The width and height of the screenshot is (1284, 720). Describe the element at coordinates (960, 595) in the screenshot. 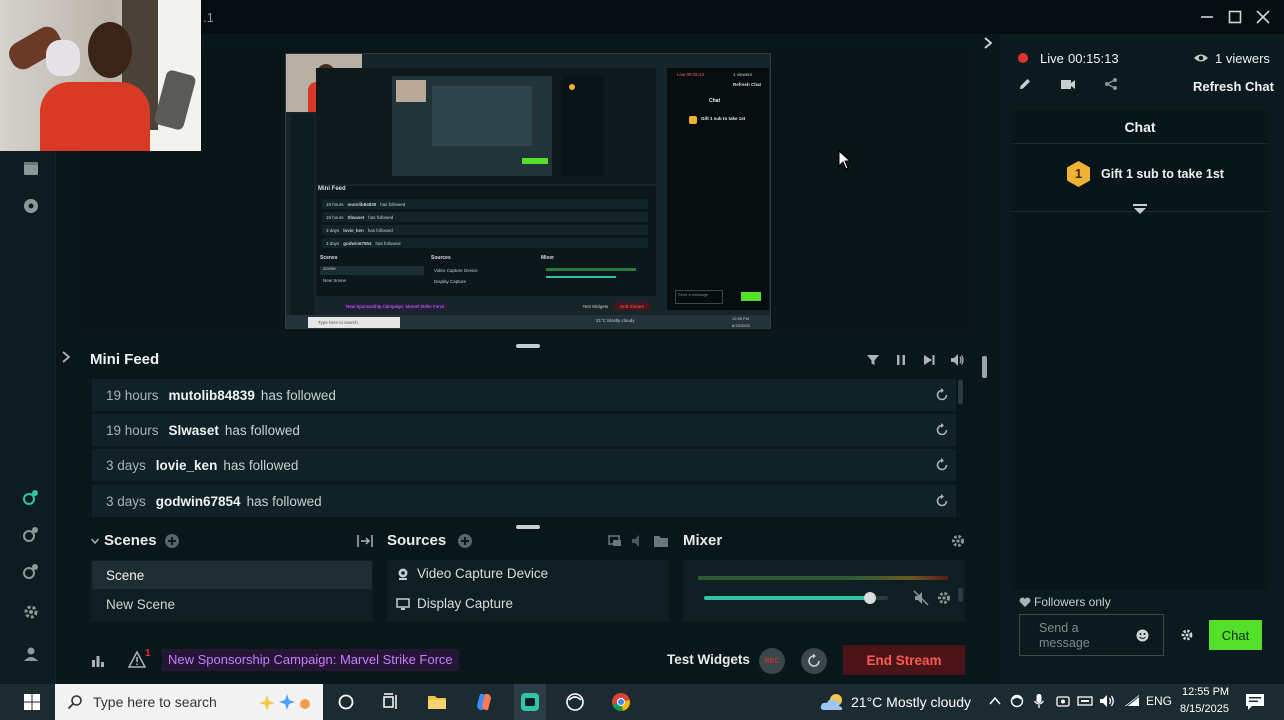

I see `mixer-scrollbar` at that location.